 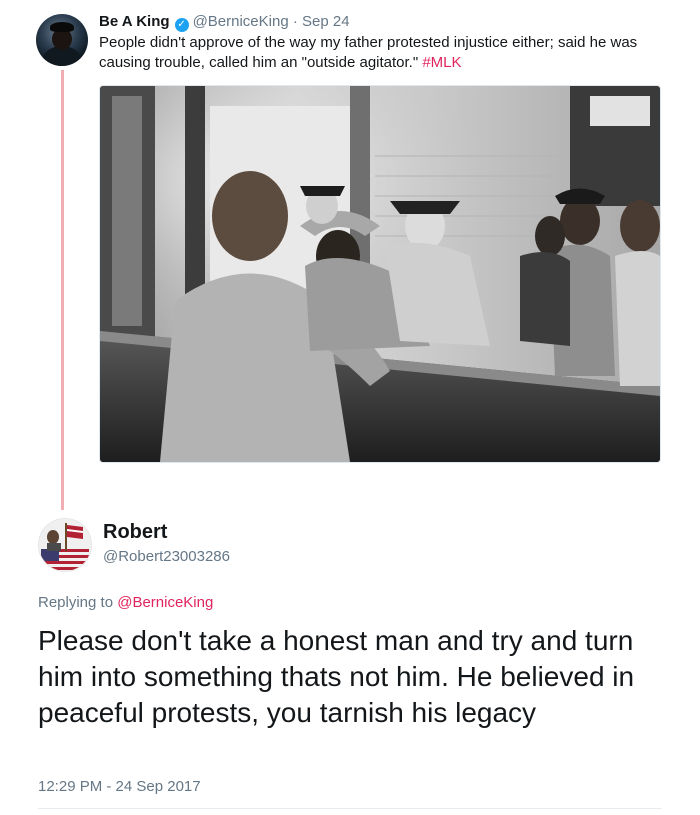 I want to click on flag-avatar-icon, so click(x=65, y=545).